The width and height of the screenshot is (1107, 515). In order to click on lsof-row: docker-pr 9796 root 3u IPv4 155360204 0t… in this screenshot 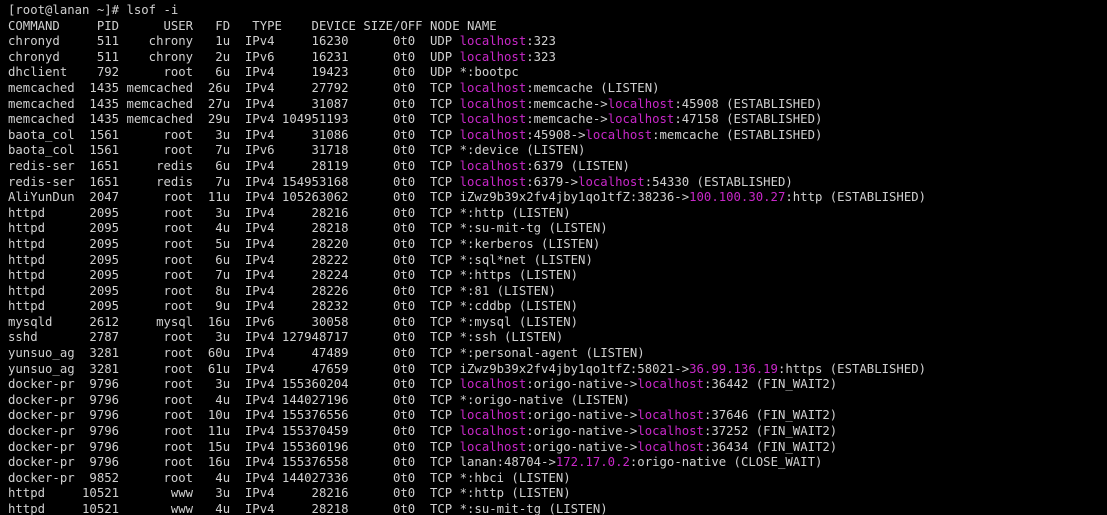, I will do `click(557, 385)`.